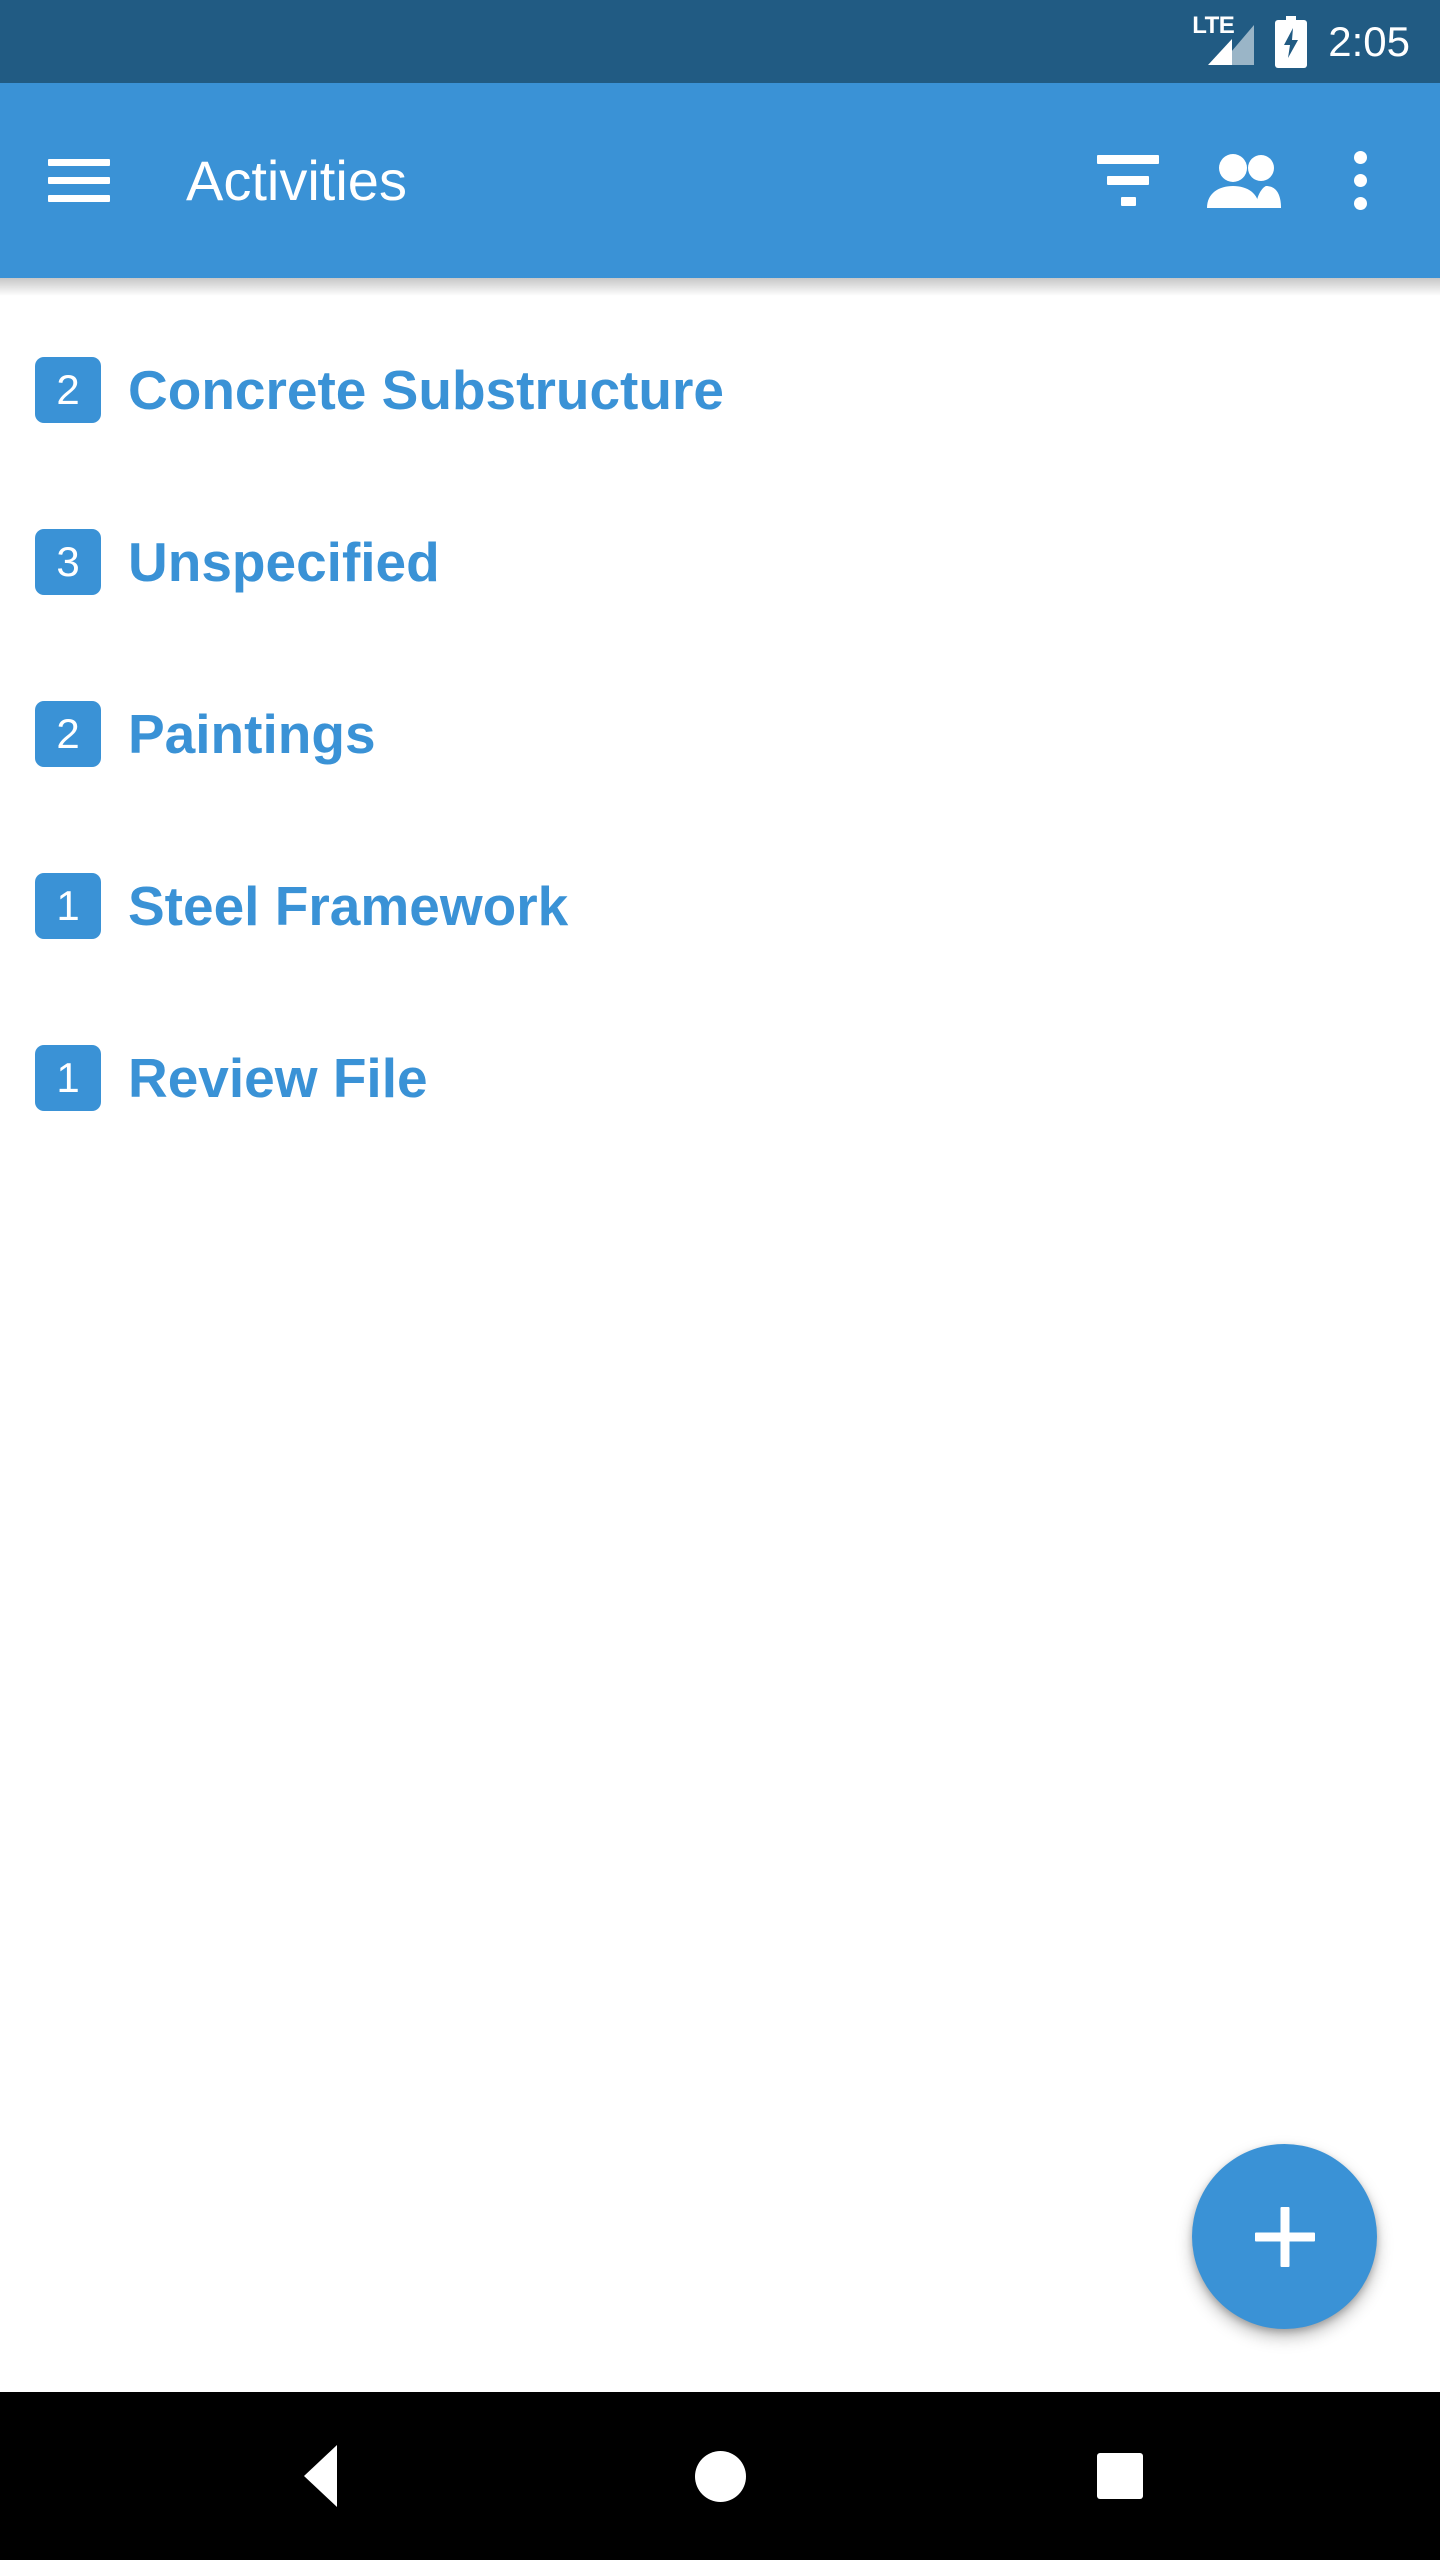 The height and width of the screenshot is (2560, 1440). What do you see at coordinates (720, 41) in the screenshot?
I see `status-bar: LTE 2:05` at bounding box center [720, 41].